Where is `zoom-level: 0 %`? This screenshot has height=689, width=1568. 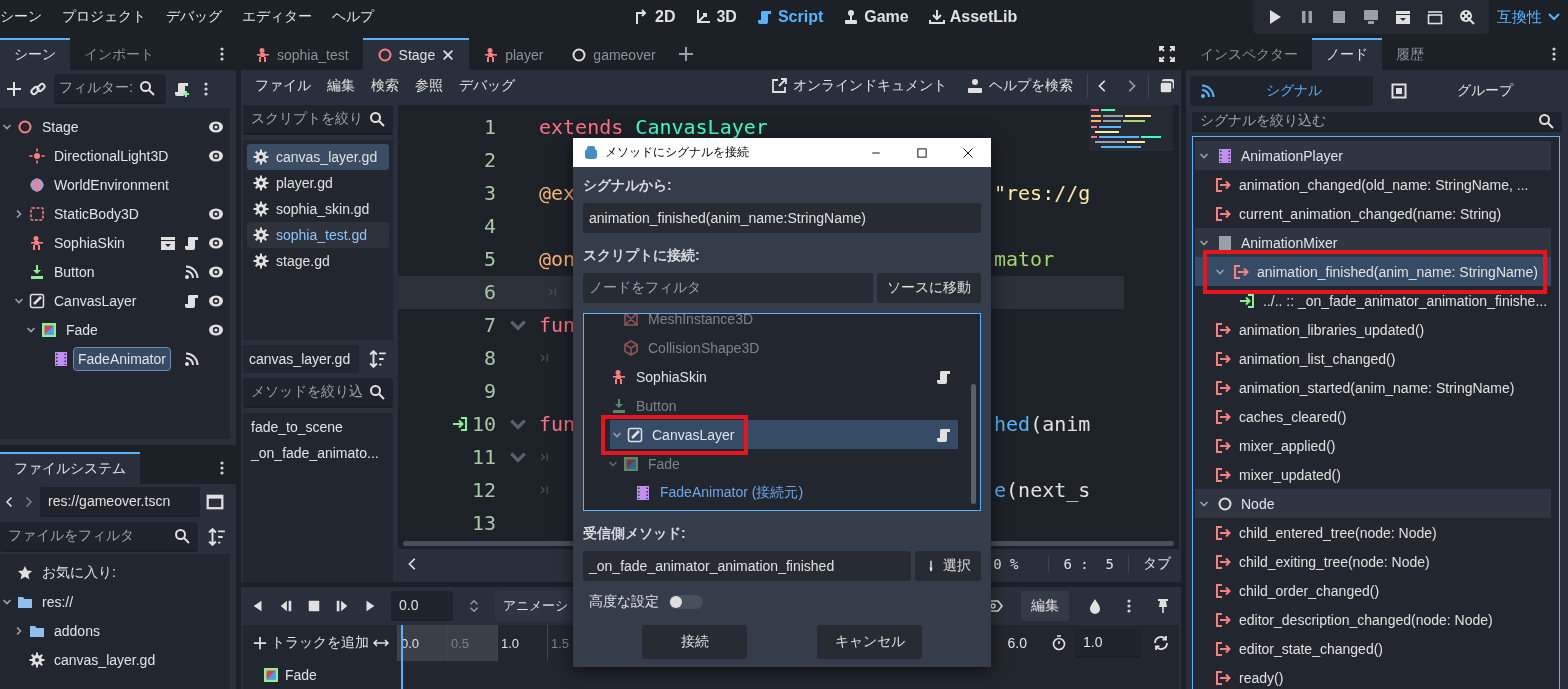
zoom-level: 0 % is located at coordinates (1006, 563).